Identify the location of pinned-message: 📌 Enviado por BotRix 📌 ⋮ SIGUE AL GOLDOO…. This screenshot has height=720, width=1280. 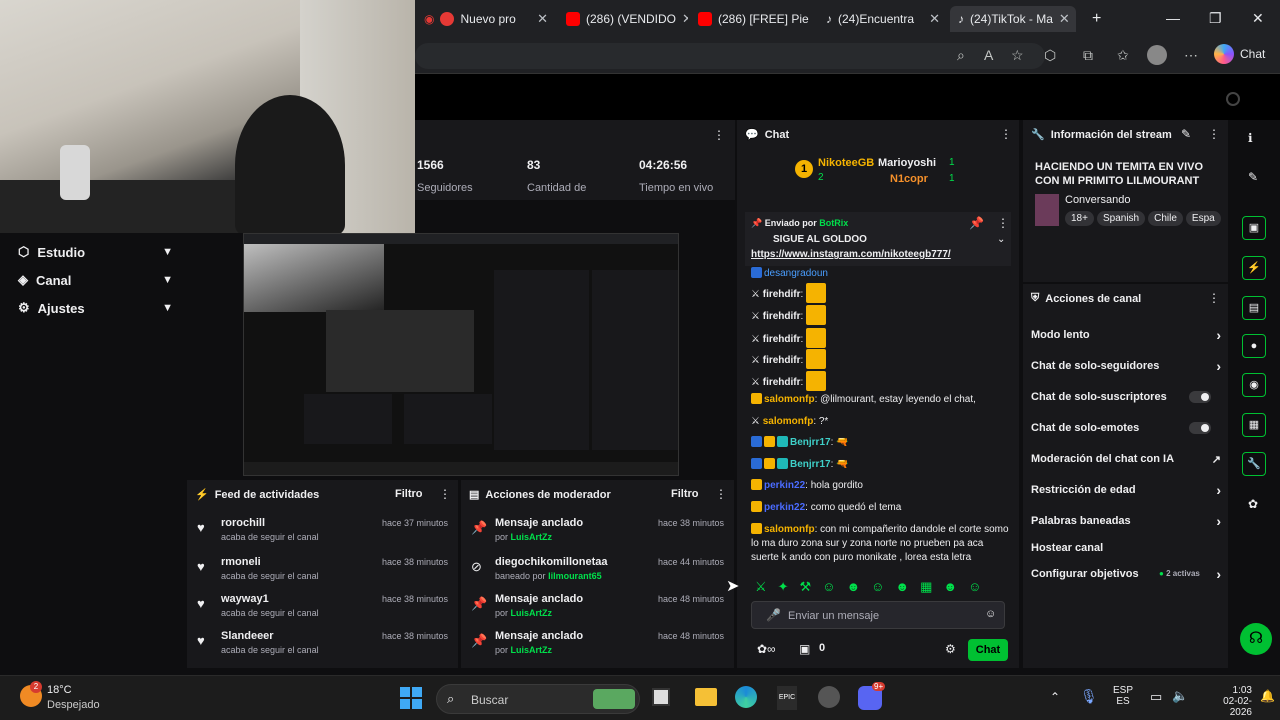
(878, 239).